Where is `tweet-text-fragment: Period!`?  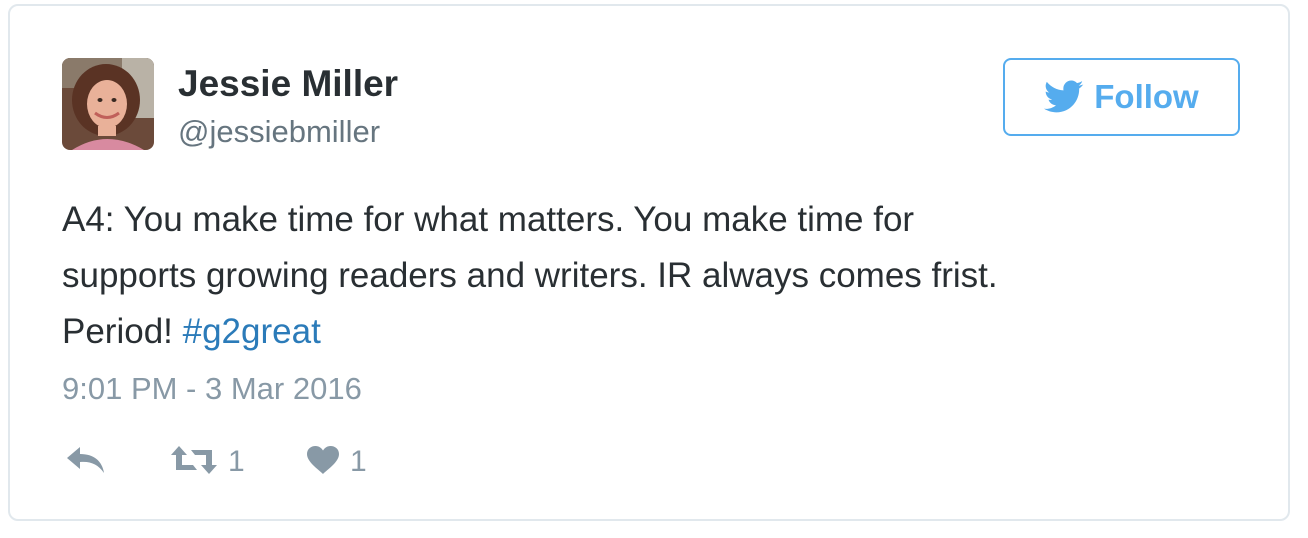 tweet-text-fragment: Period! is located at coordinates (122, 331).